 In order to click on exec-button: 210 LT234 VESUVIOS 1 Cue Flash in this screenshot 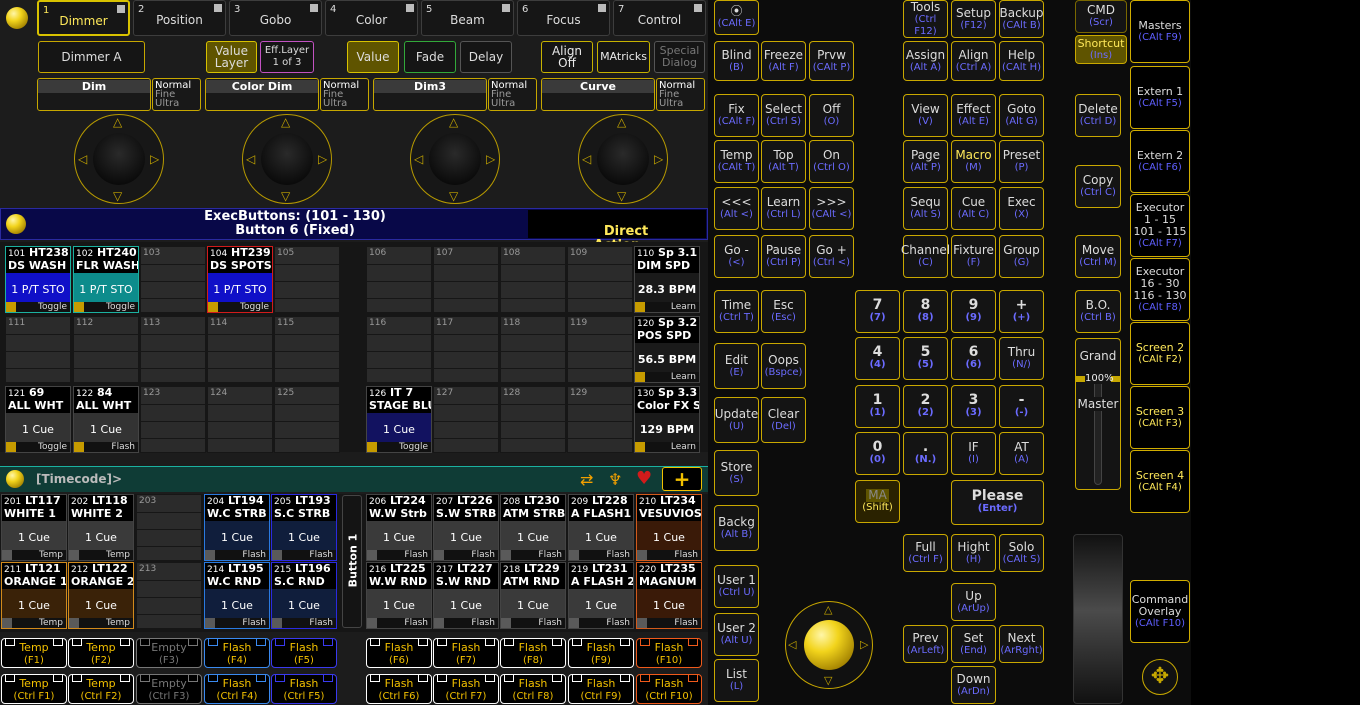, I will do `click(669, 527)`.